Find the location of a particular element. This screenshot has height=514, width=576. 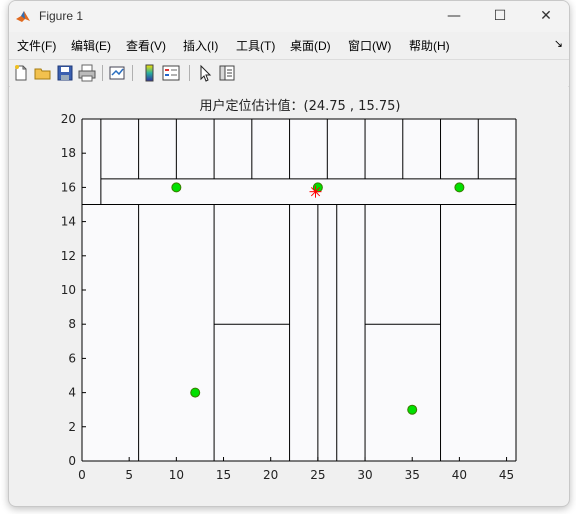

window-title: Figure 1 is located at coordinates (61, 16).